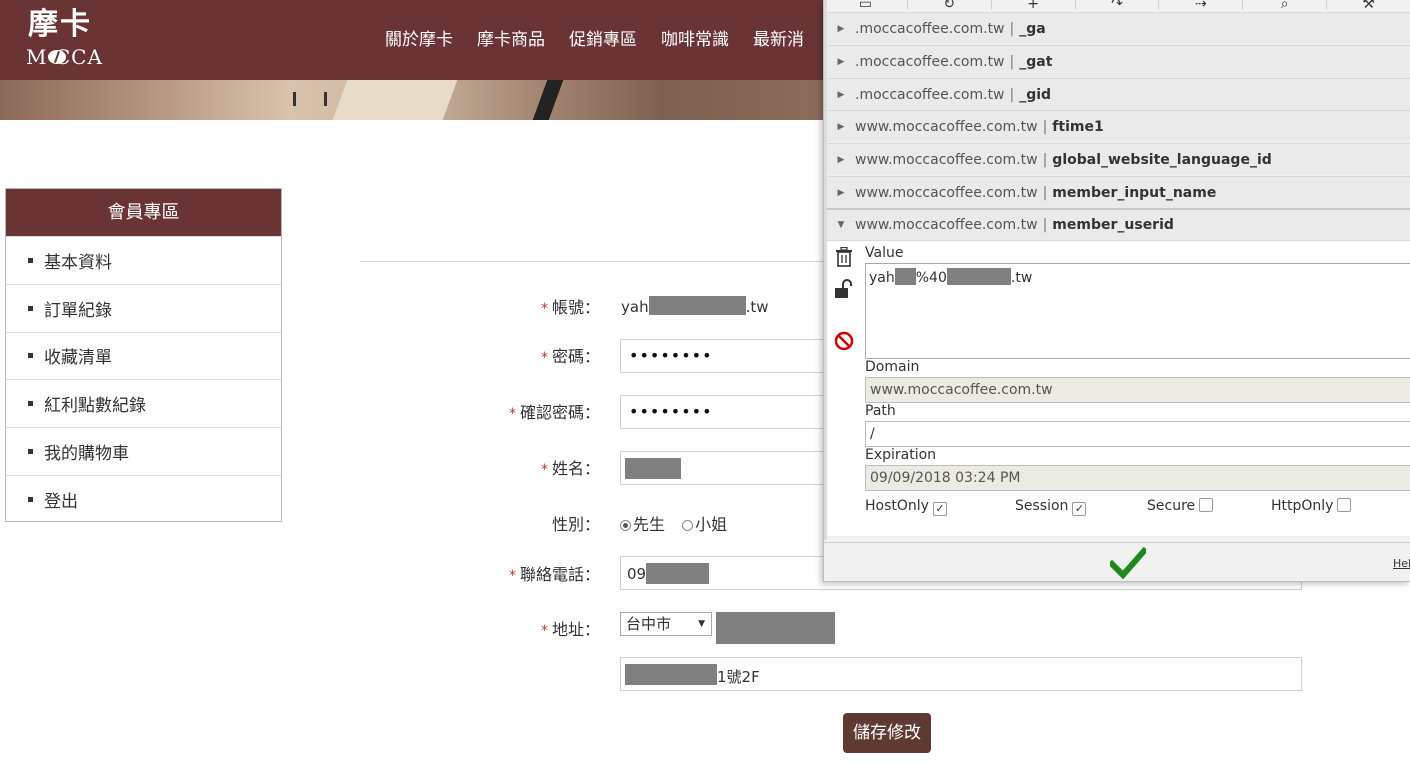 Image resolution: width=1410 pixels, height=767 pixels. What do you see at coordinates (1344, 505) in the screenshot?
I see `httponly-checkbox` at bounding box center [1344, 505].